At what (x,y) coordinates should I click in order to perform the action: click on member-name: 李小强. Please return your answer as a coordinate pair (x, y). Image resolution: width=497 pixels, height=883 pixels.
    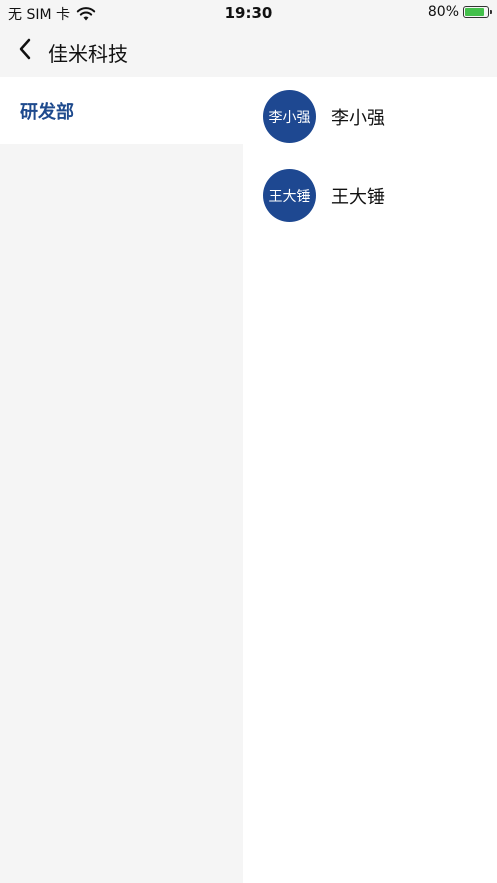
    Looking at the image, I should click on (358, 118).